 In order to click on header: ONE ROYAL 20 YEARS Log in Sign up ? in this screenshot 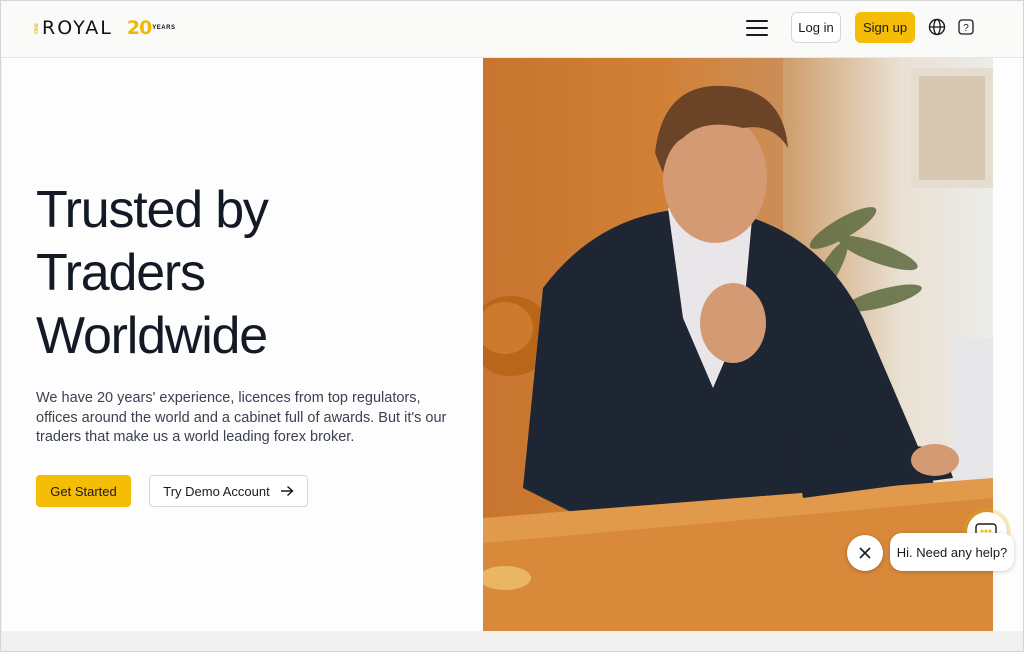, I will do `click(512, 29)`.